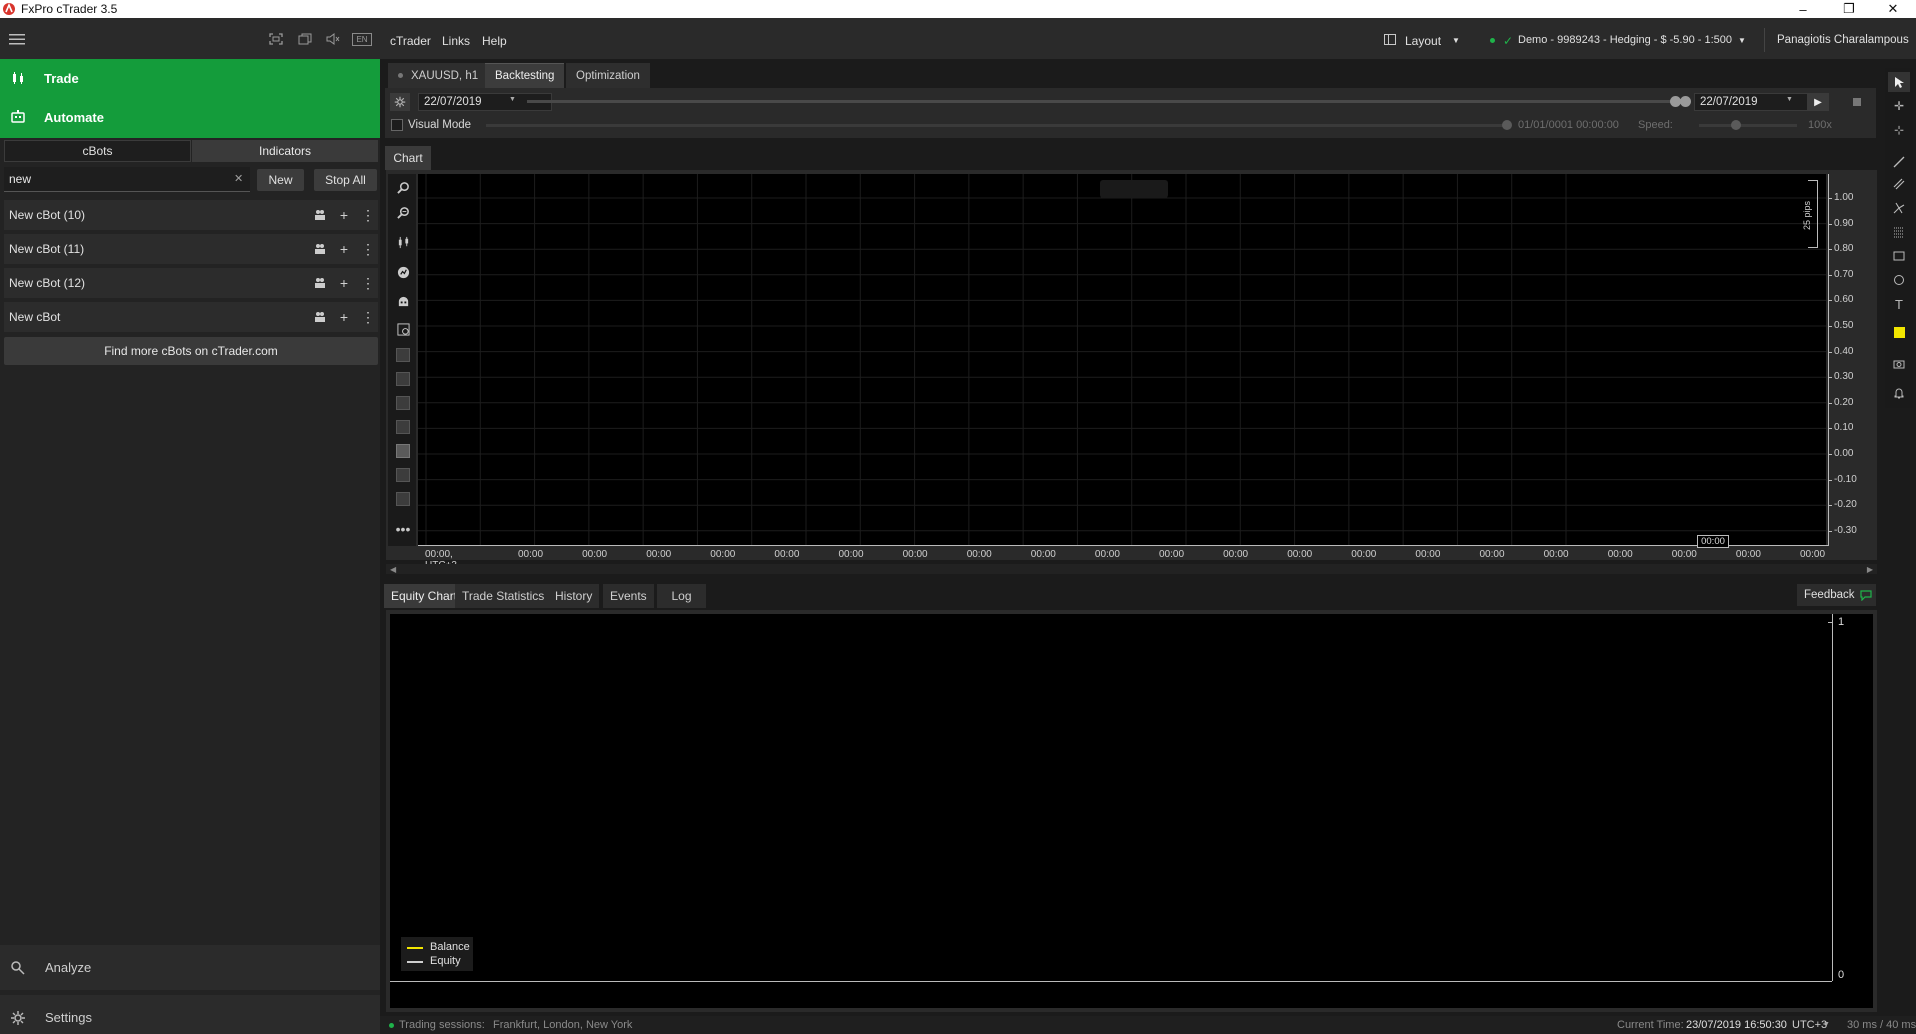 The image size is (1916, 1034). Describe the element at coordinates (525, 75) in the screenshot. I see `tab-backtesting: Backtesting` at that location.